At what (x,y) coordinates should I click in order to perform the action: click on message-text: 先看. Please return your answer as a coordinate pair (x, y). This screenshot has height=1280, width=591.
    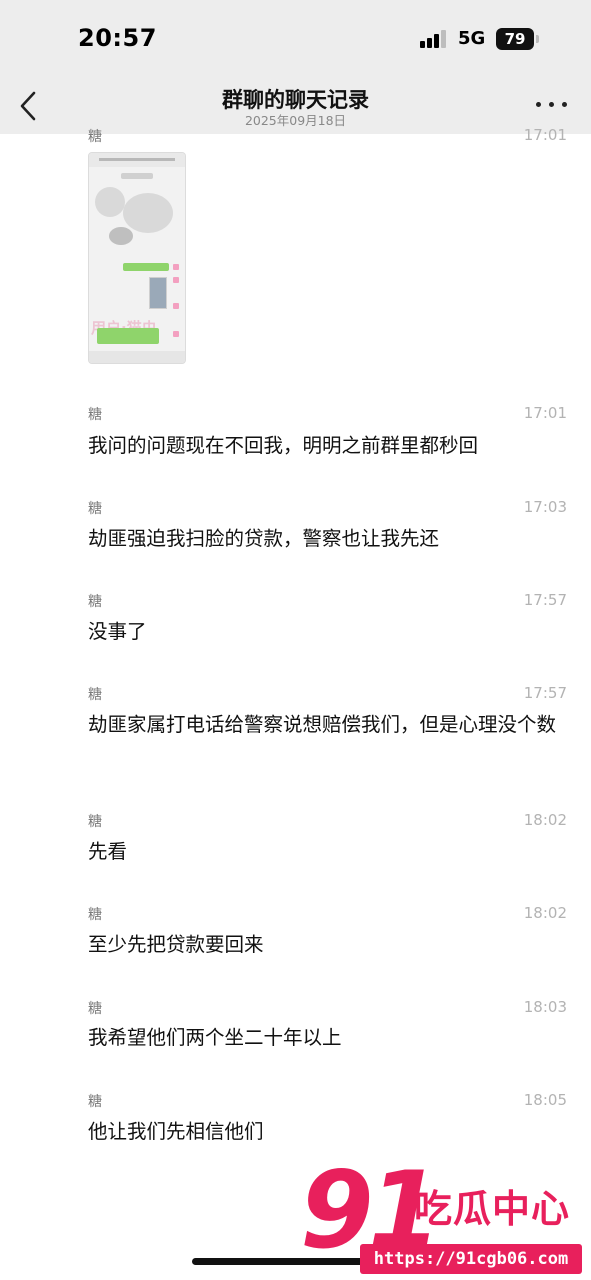
    Looking at the image, I should click on (108, 851).